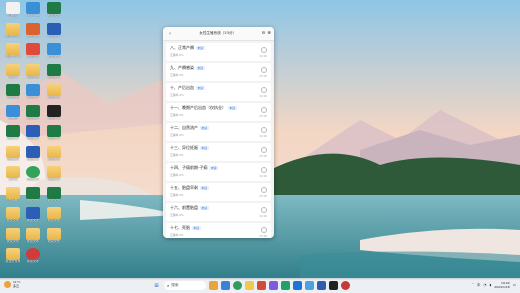  I want to click on word-icon, so click(321, 285).